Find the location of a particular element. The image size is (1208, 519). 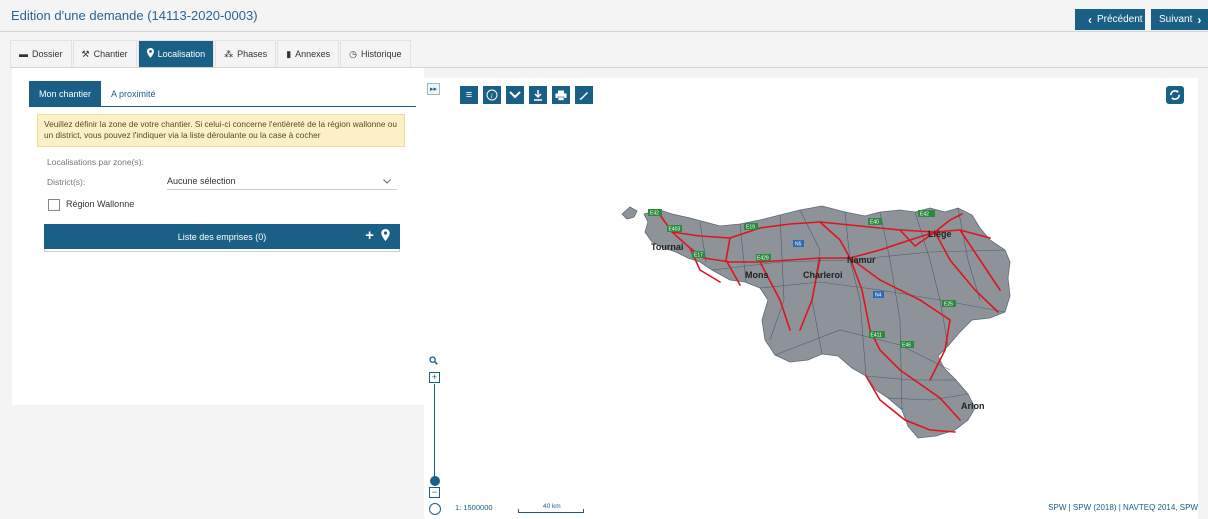

file-icon: ▮ is located at coordinates (289, 53).